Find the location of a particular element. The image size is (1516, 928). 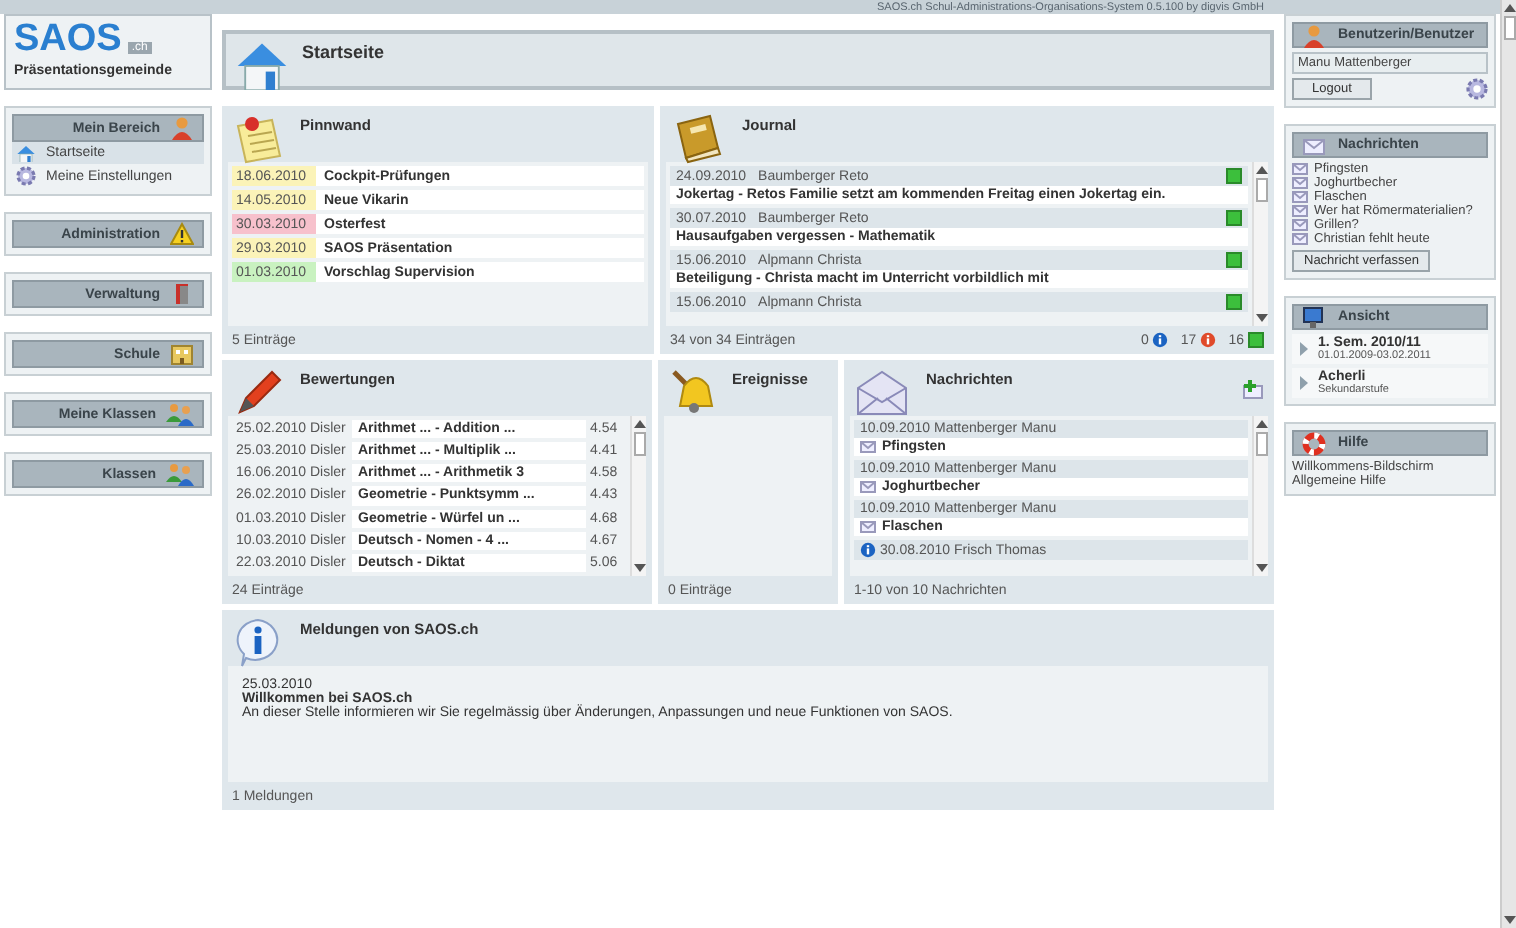

bell-icon is located at coordinates (692, 392).